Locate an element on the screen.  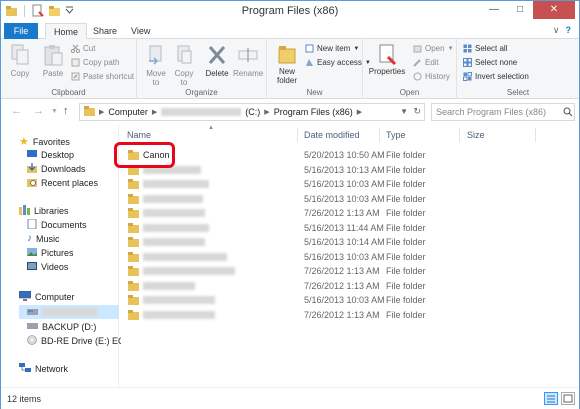
organize-group-label: Organize is located at coordinates (201, 92).